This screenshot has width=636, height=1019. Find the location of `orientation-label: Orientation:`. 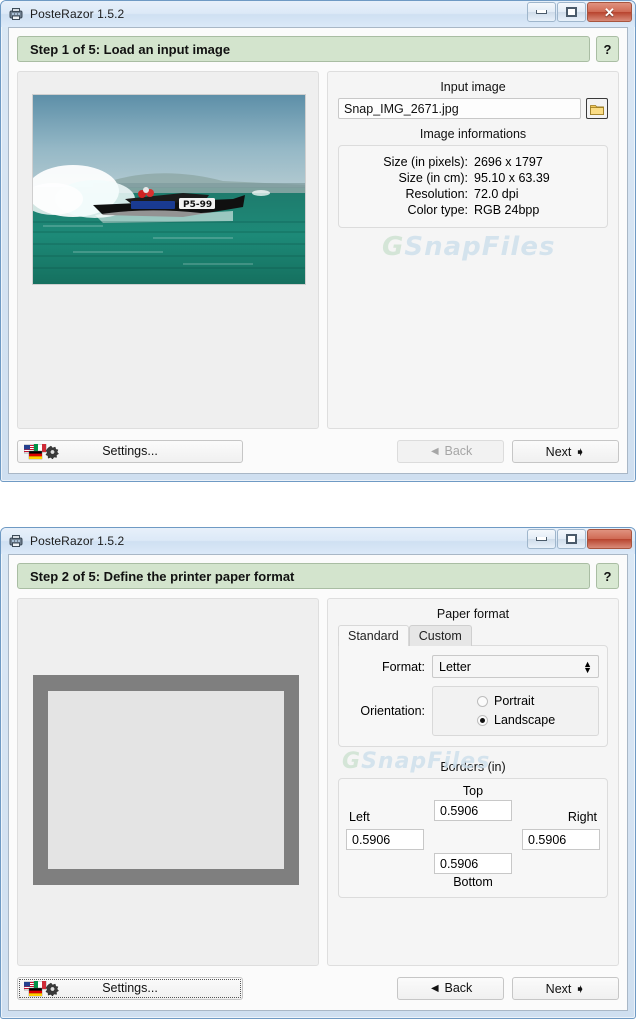

orientation-label: Orientation: is located at coordinates (392, 711).